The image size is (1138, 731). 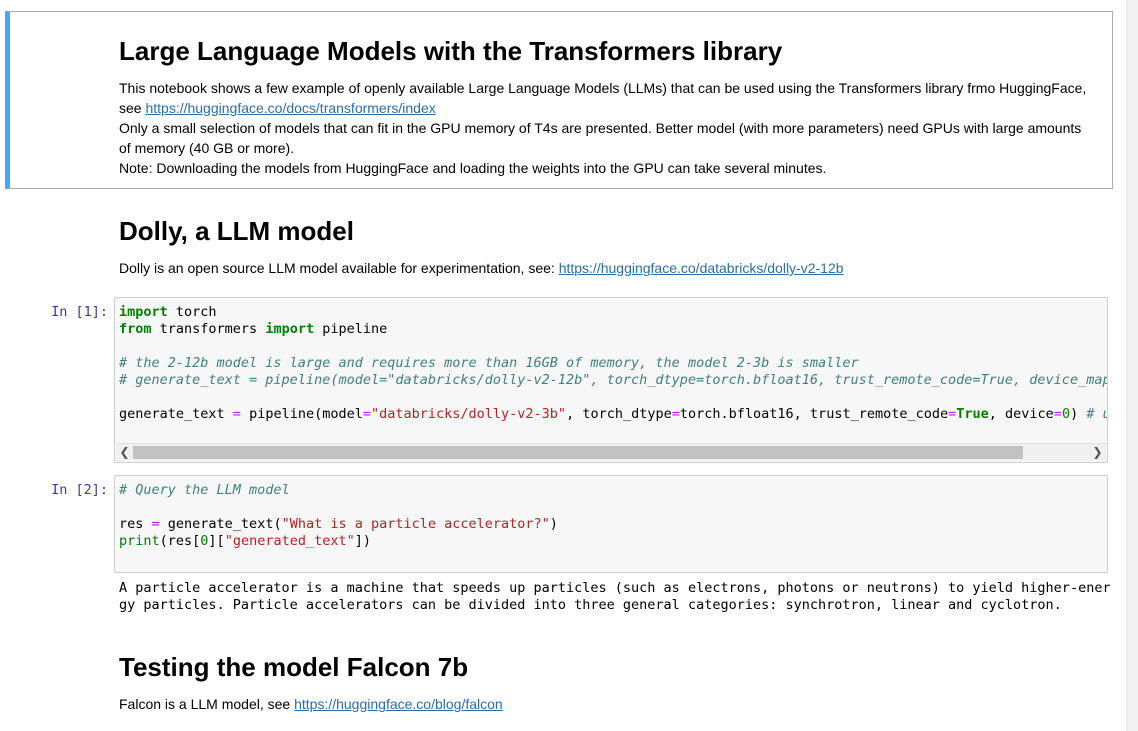 What do you see at coordinates (1097, 452) in the screenshot?
I see `scroll-right-icon: ❯` at bounding box center [1097, 452].